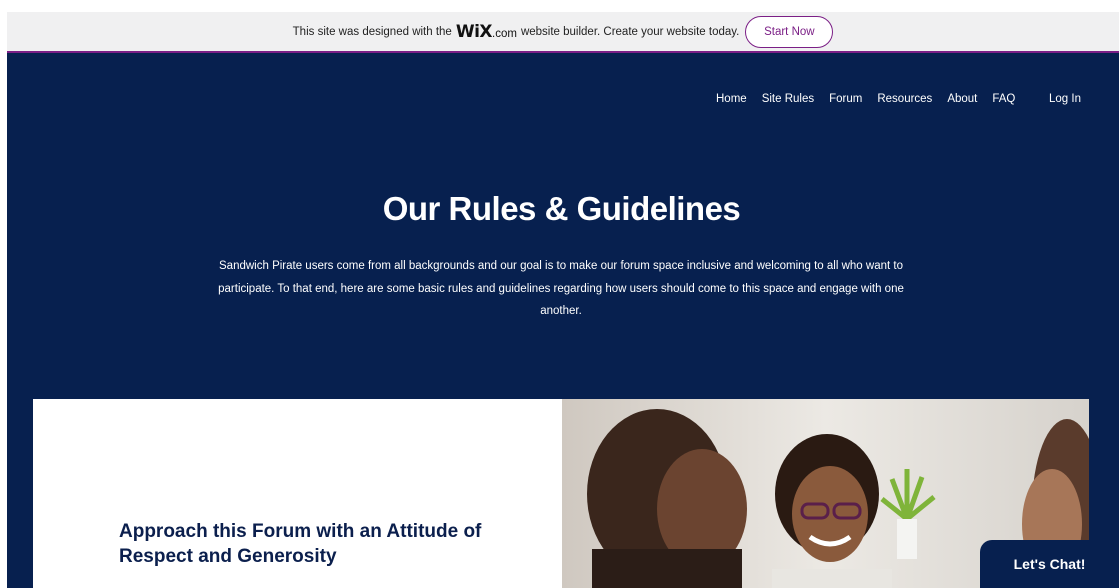 The height and width of the screenshot is (588, 1119). I want to click on nav-item-home: Home, so click(731, 99).